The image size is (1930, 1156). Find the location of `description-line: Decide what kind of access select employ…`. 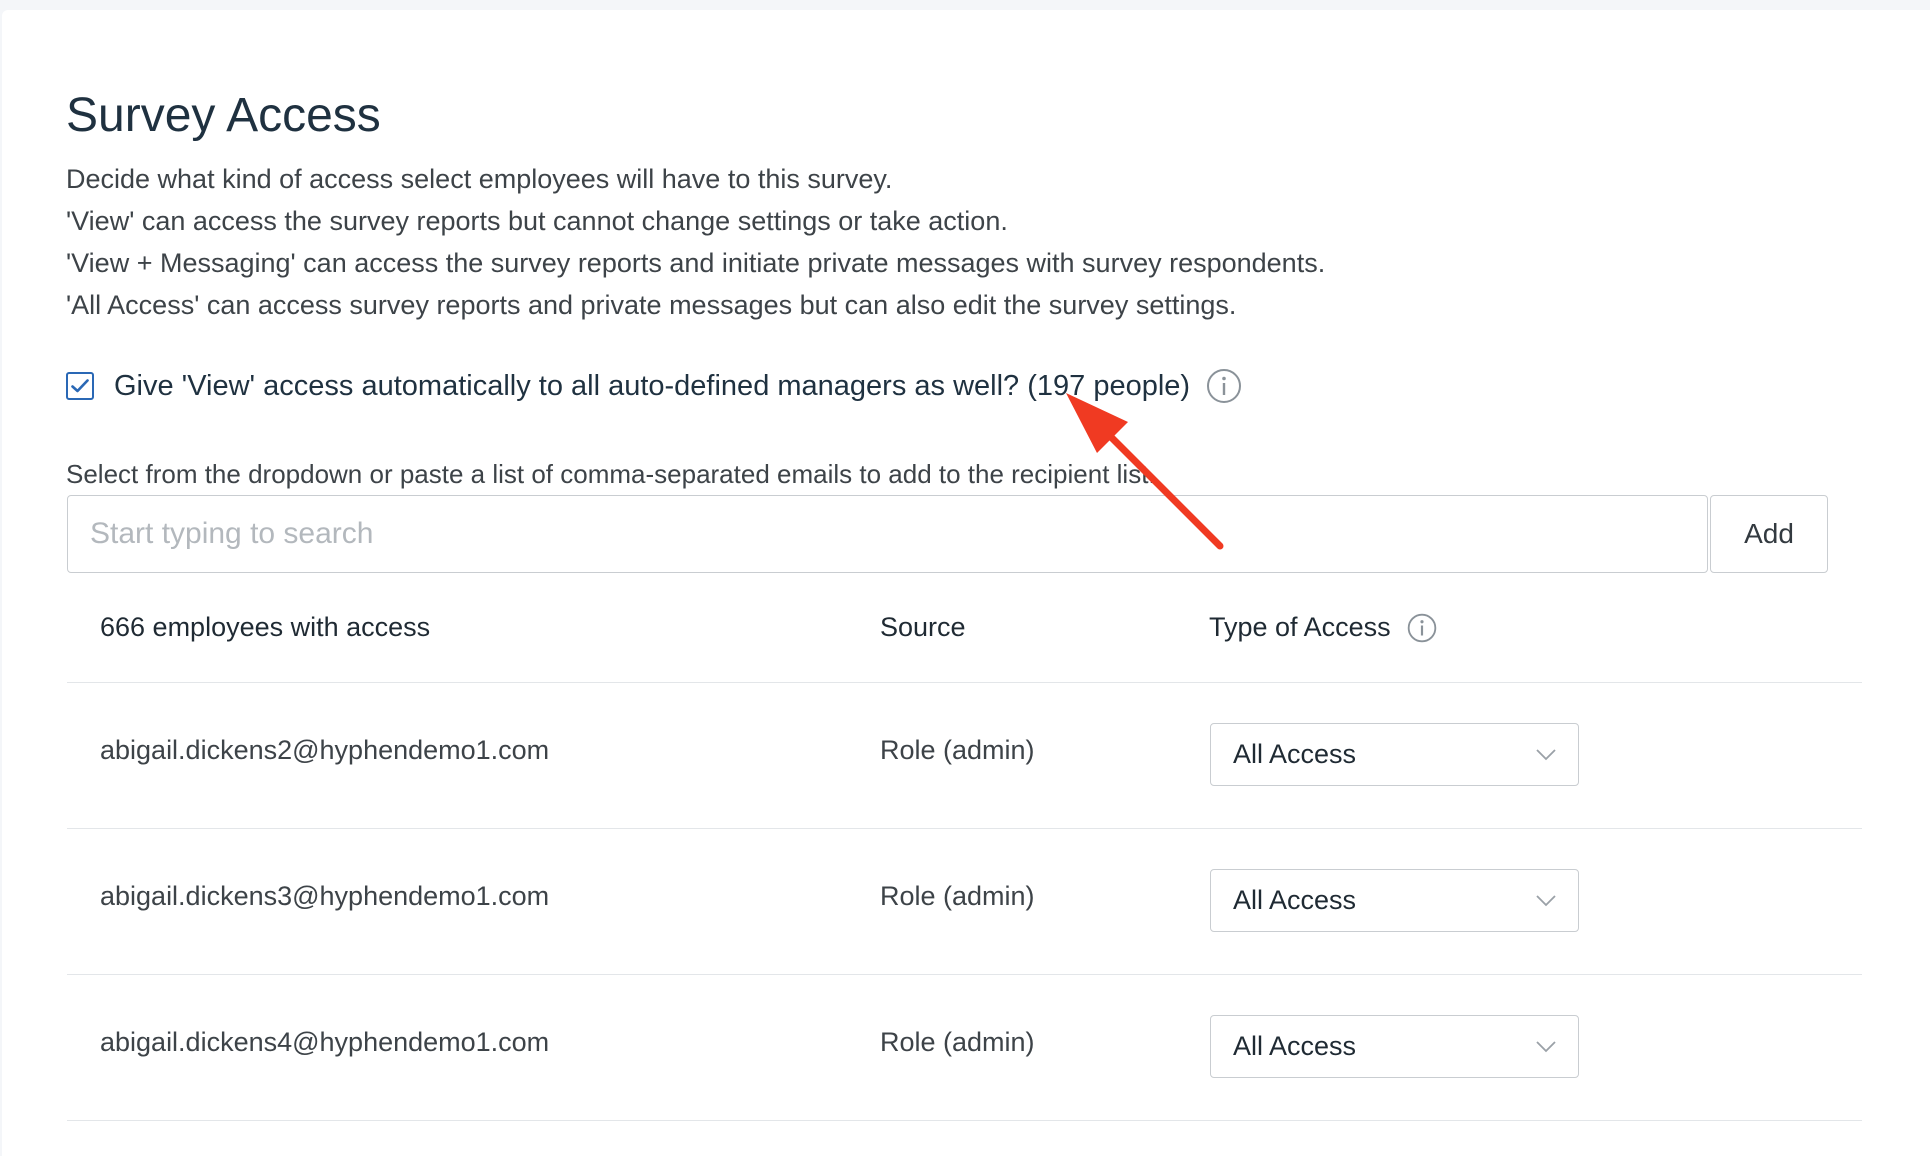

description-line: Decide what kind of access select employ… is located at coordinates (479, 179).